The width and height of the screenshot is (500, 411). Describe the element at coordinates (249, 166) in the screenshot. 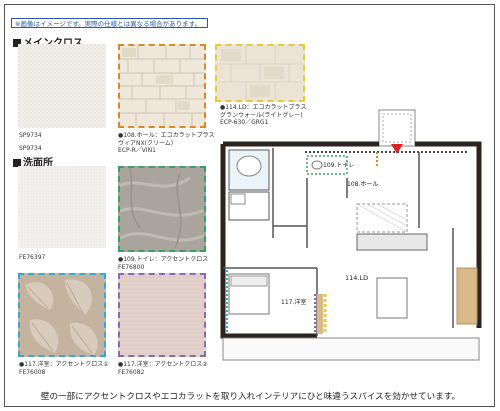

I see `bathtub-icon` at that location.